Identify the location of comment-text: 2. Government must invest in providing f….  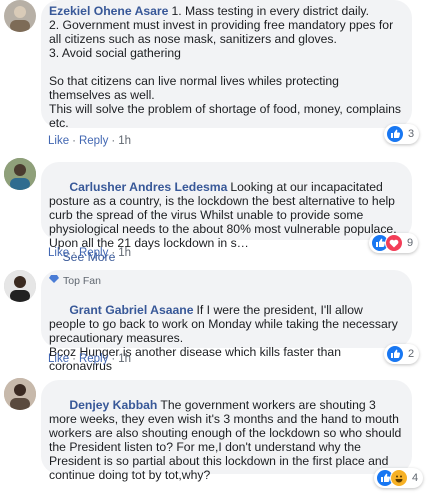
(221, 32).